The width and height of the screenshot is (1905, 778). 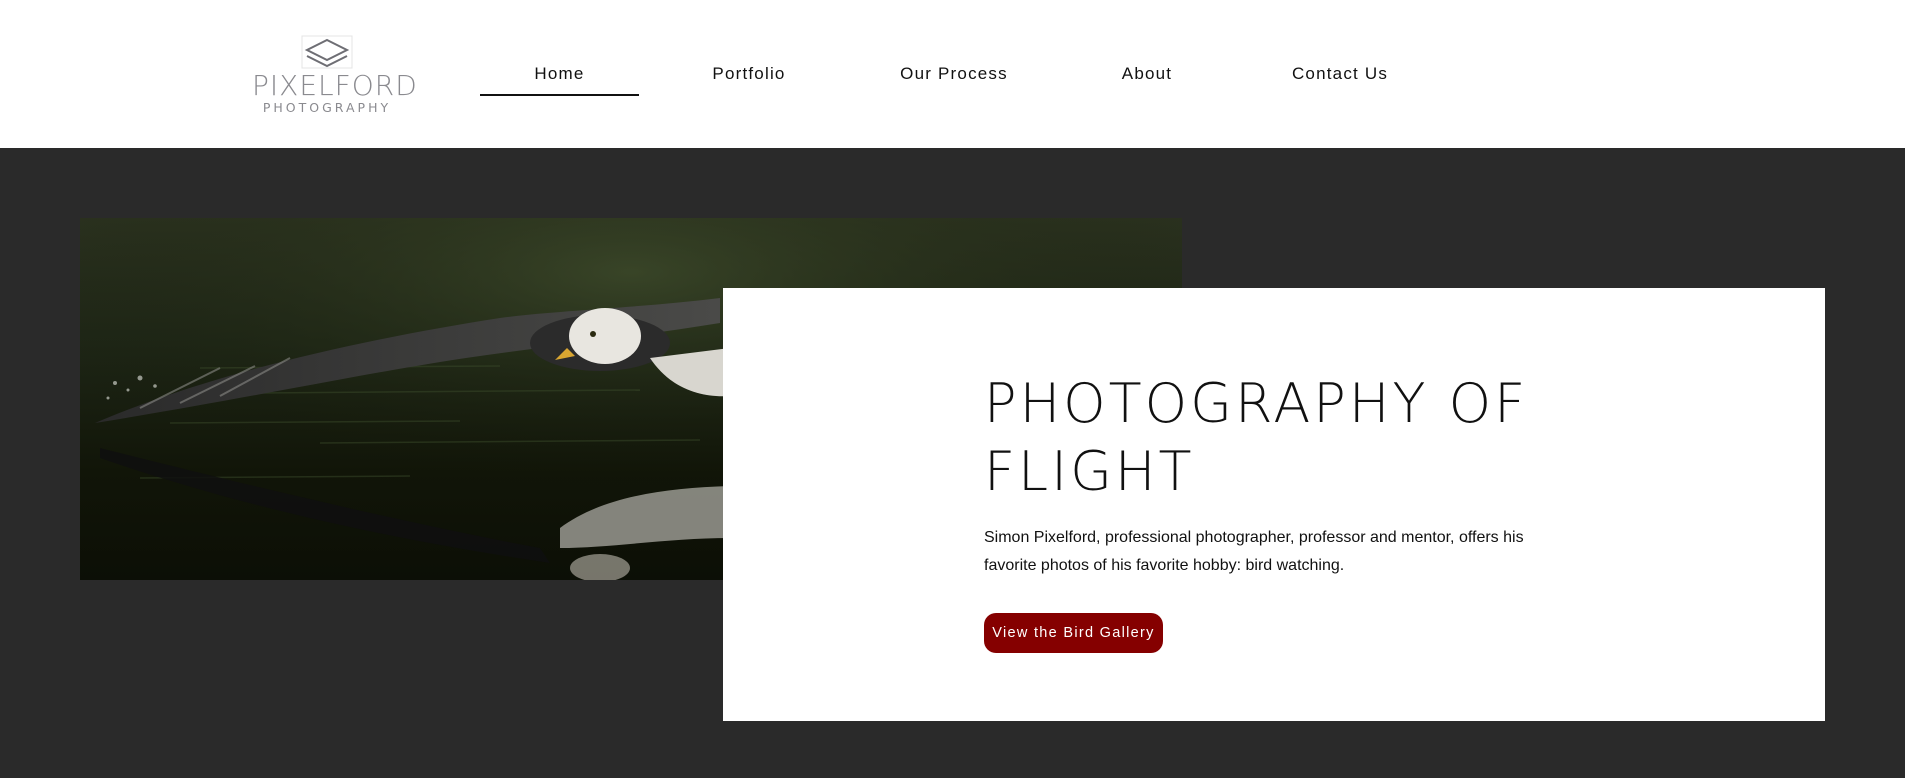 I want to click on nav-about-label: About, so click(x=1147, y=73).